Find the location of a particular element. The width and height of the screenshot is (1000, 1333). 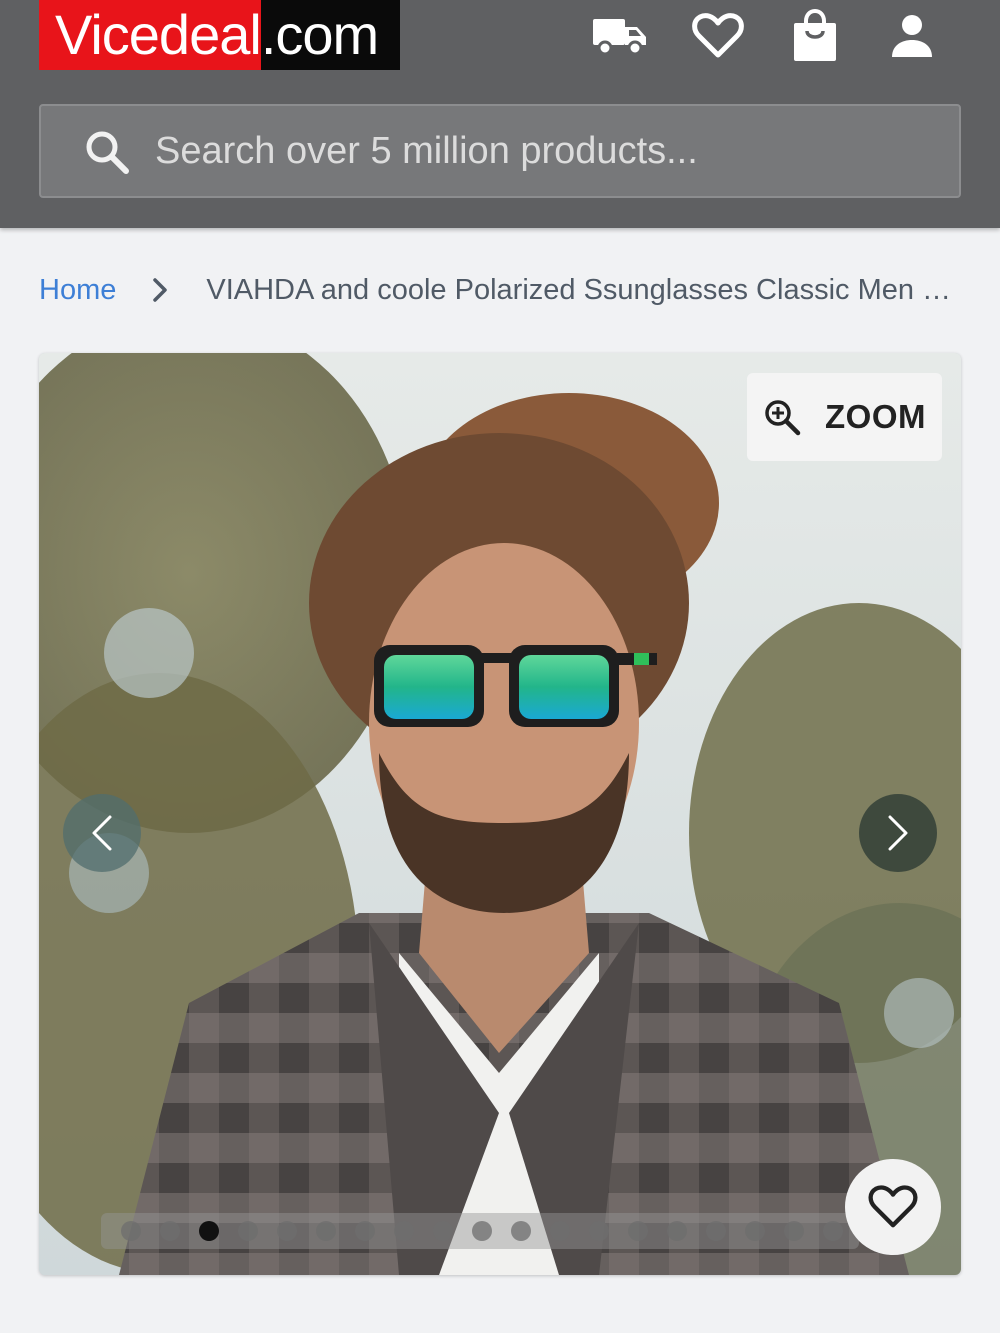

search-bar is located at coordinates (500, 151).